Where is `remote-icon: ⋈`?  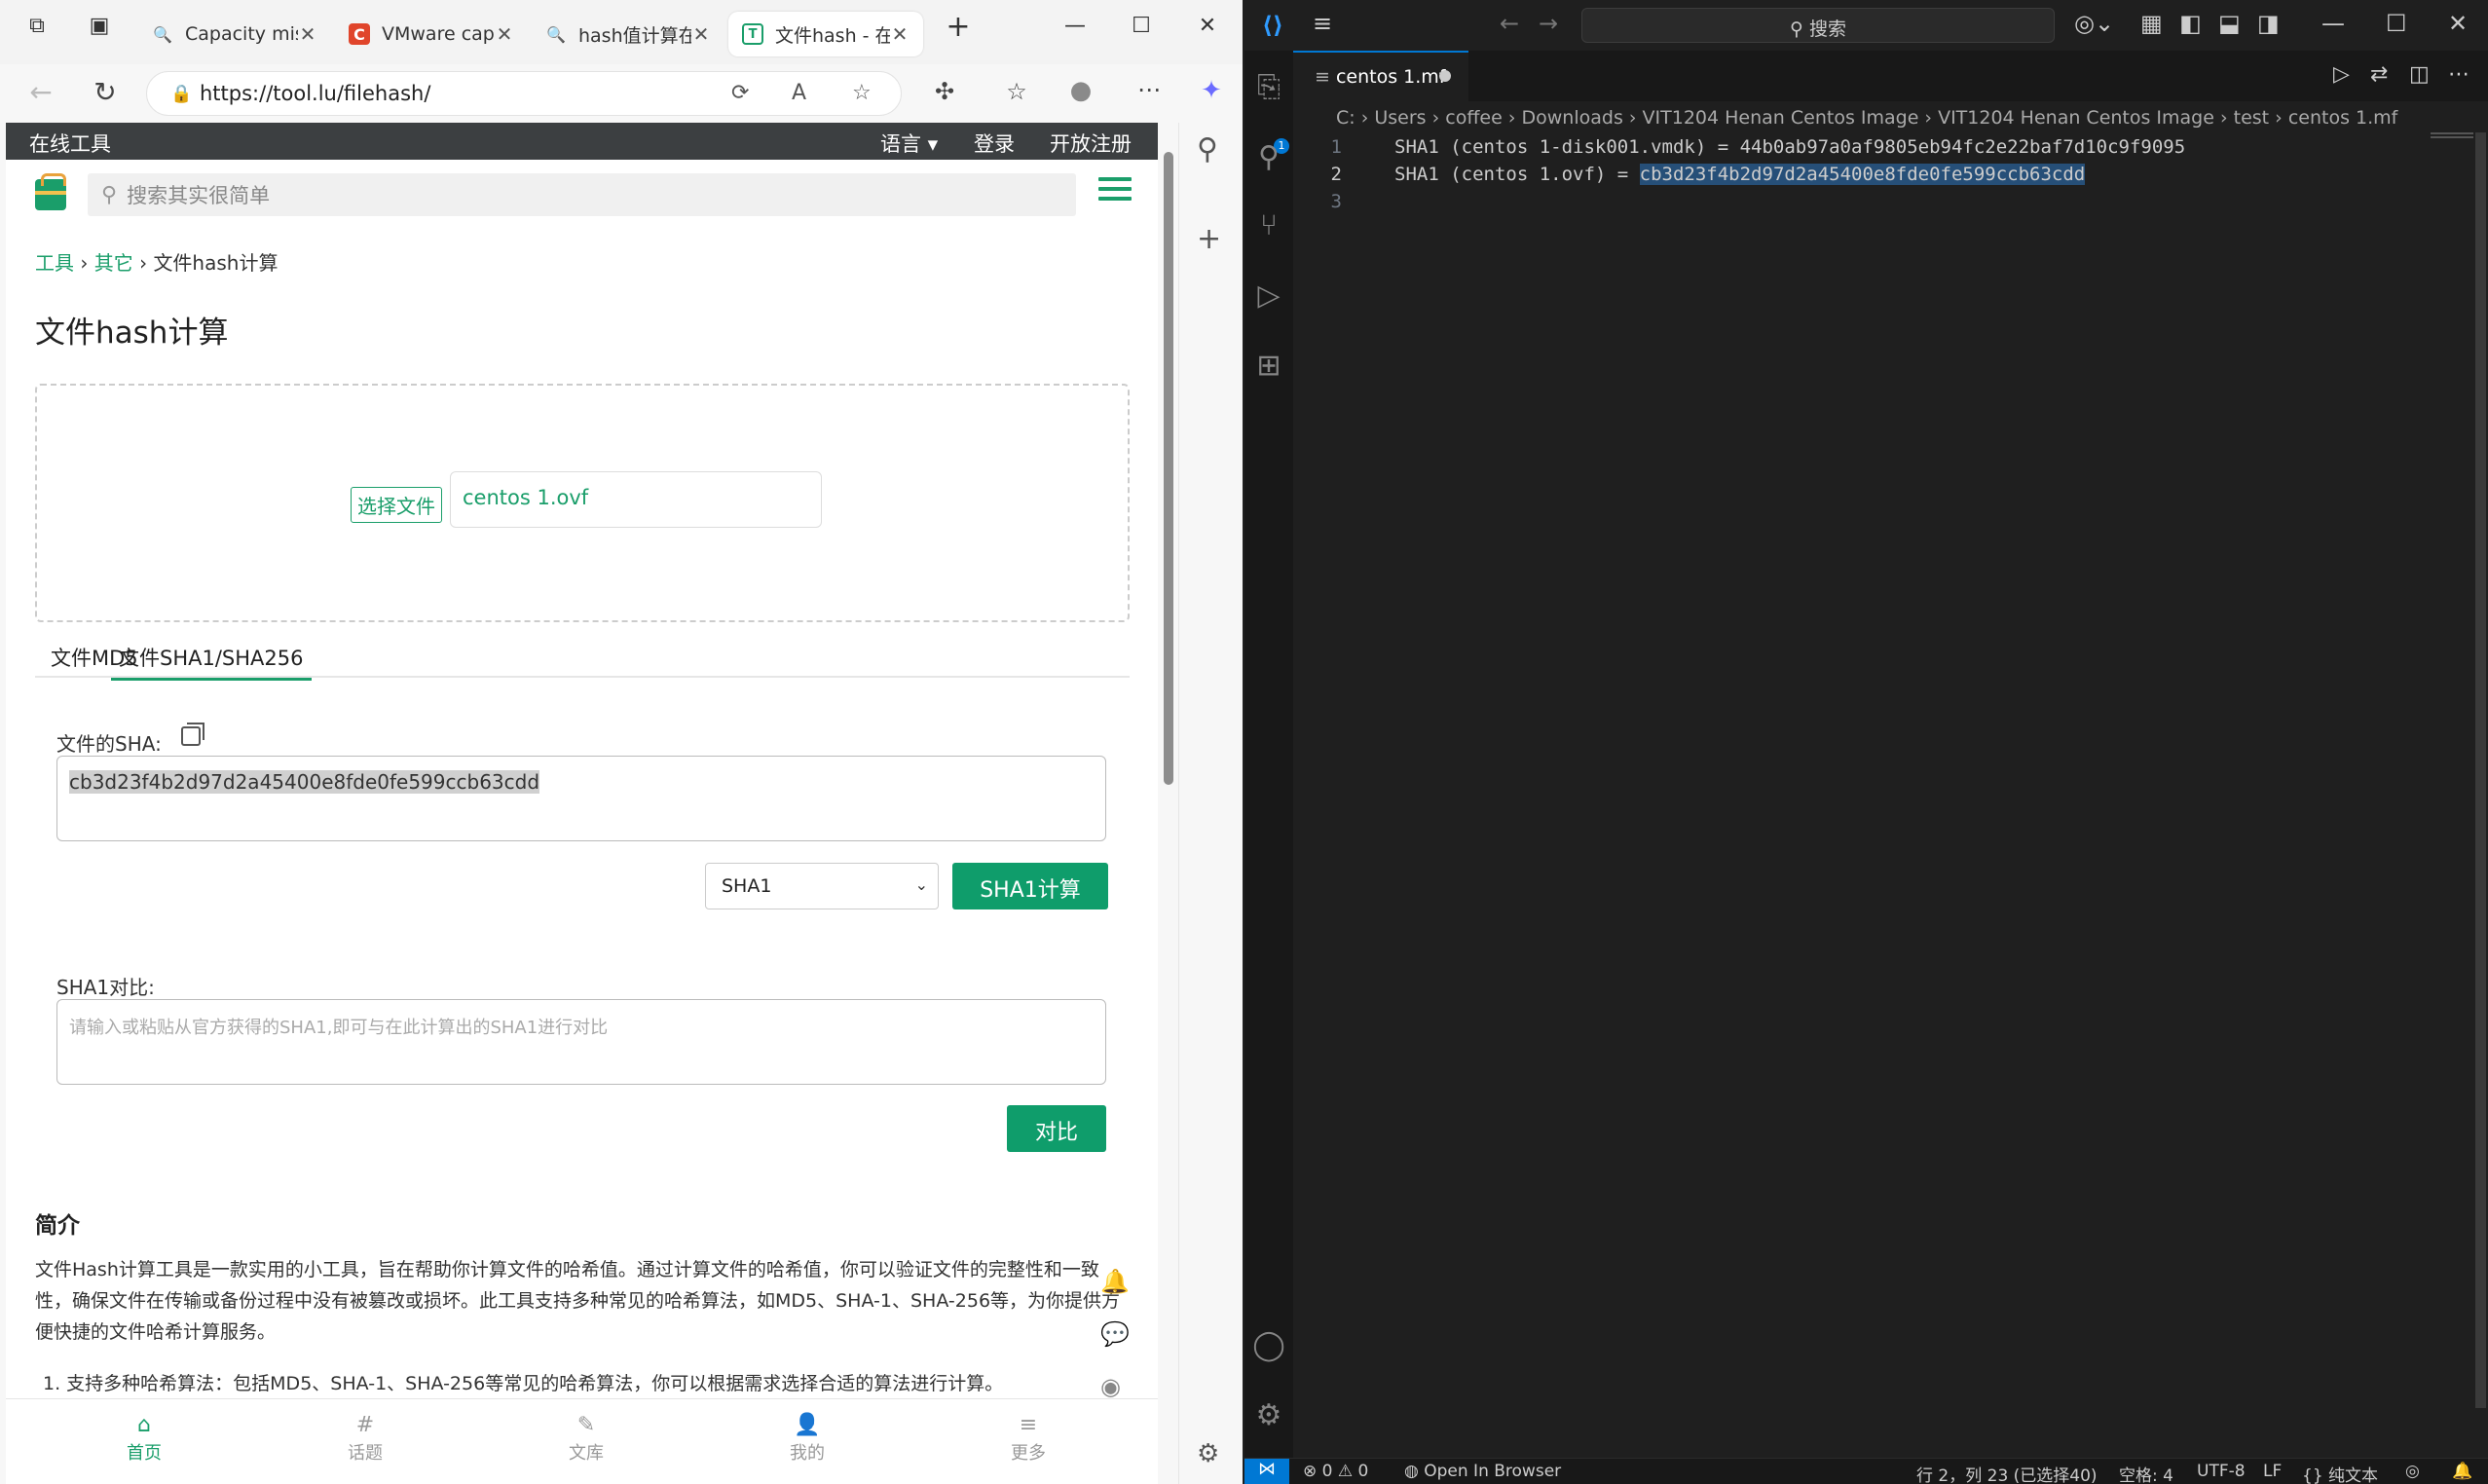 remote-icon: ⋈ is located at coordinates (1266, 1471).